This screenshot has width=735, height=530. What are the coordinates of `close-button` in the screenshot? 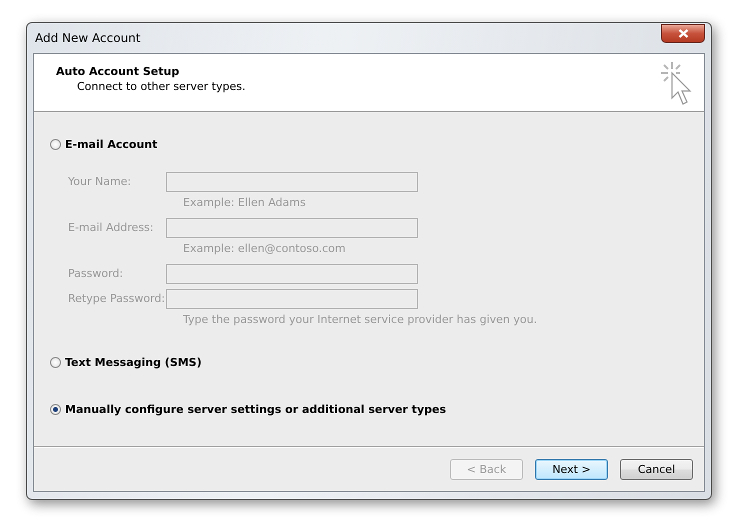 It's located at (683, 33).